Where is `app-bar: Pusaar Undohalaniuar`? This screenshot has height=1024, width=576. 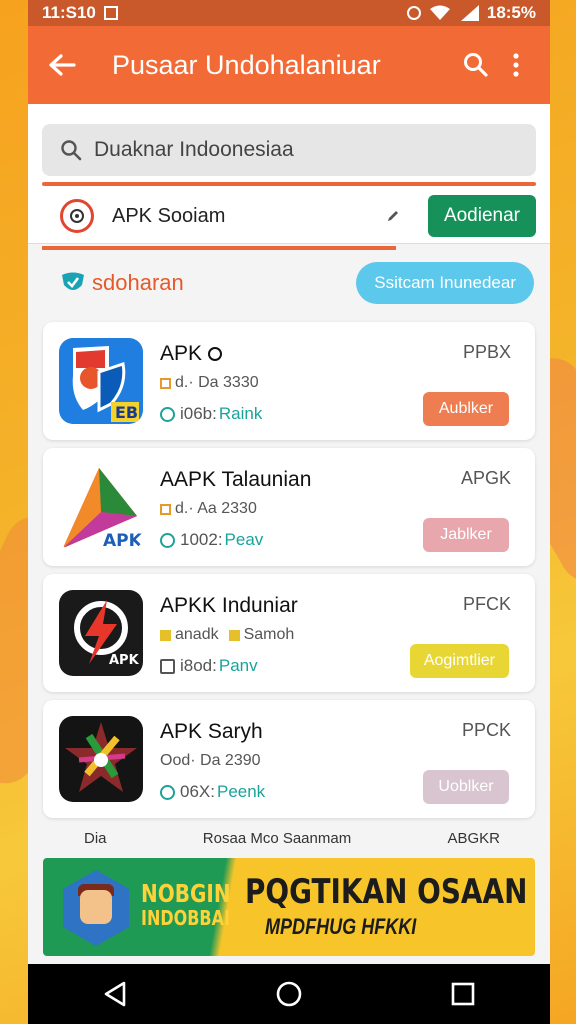 app-bar: Pusaar Undohalaniuar is located at coordinates (289, 65).